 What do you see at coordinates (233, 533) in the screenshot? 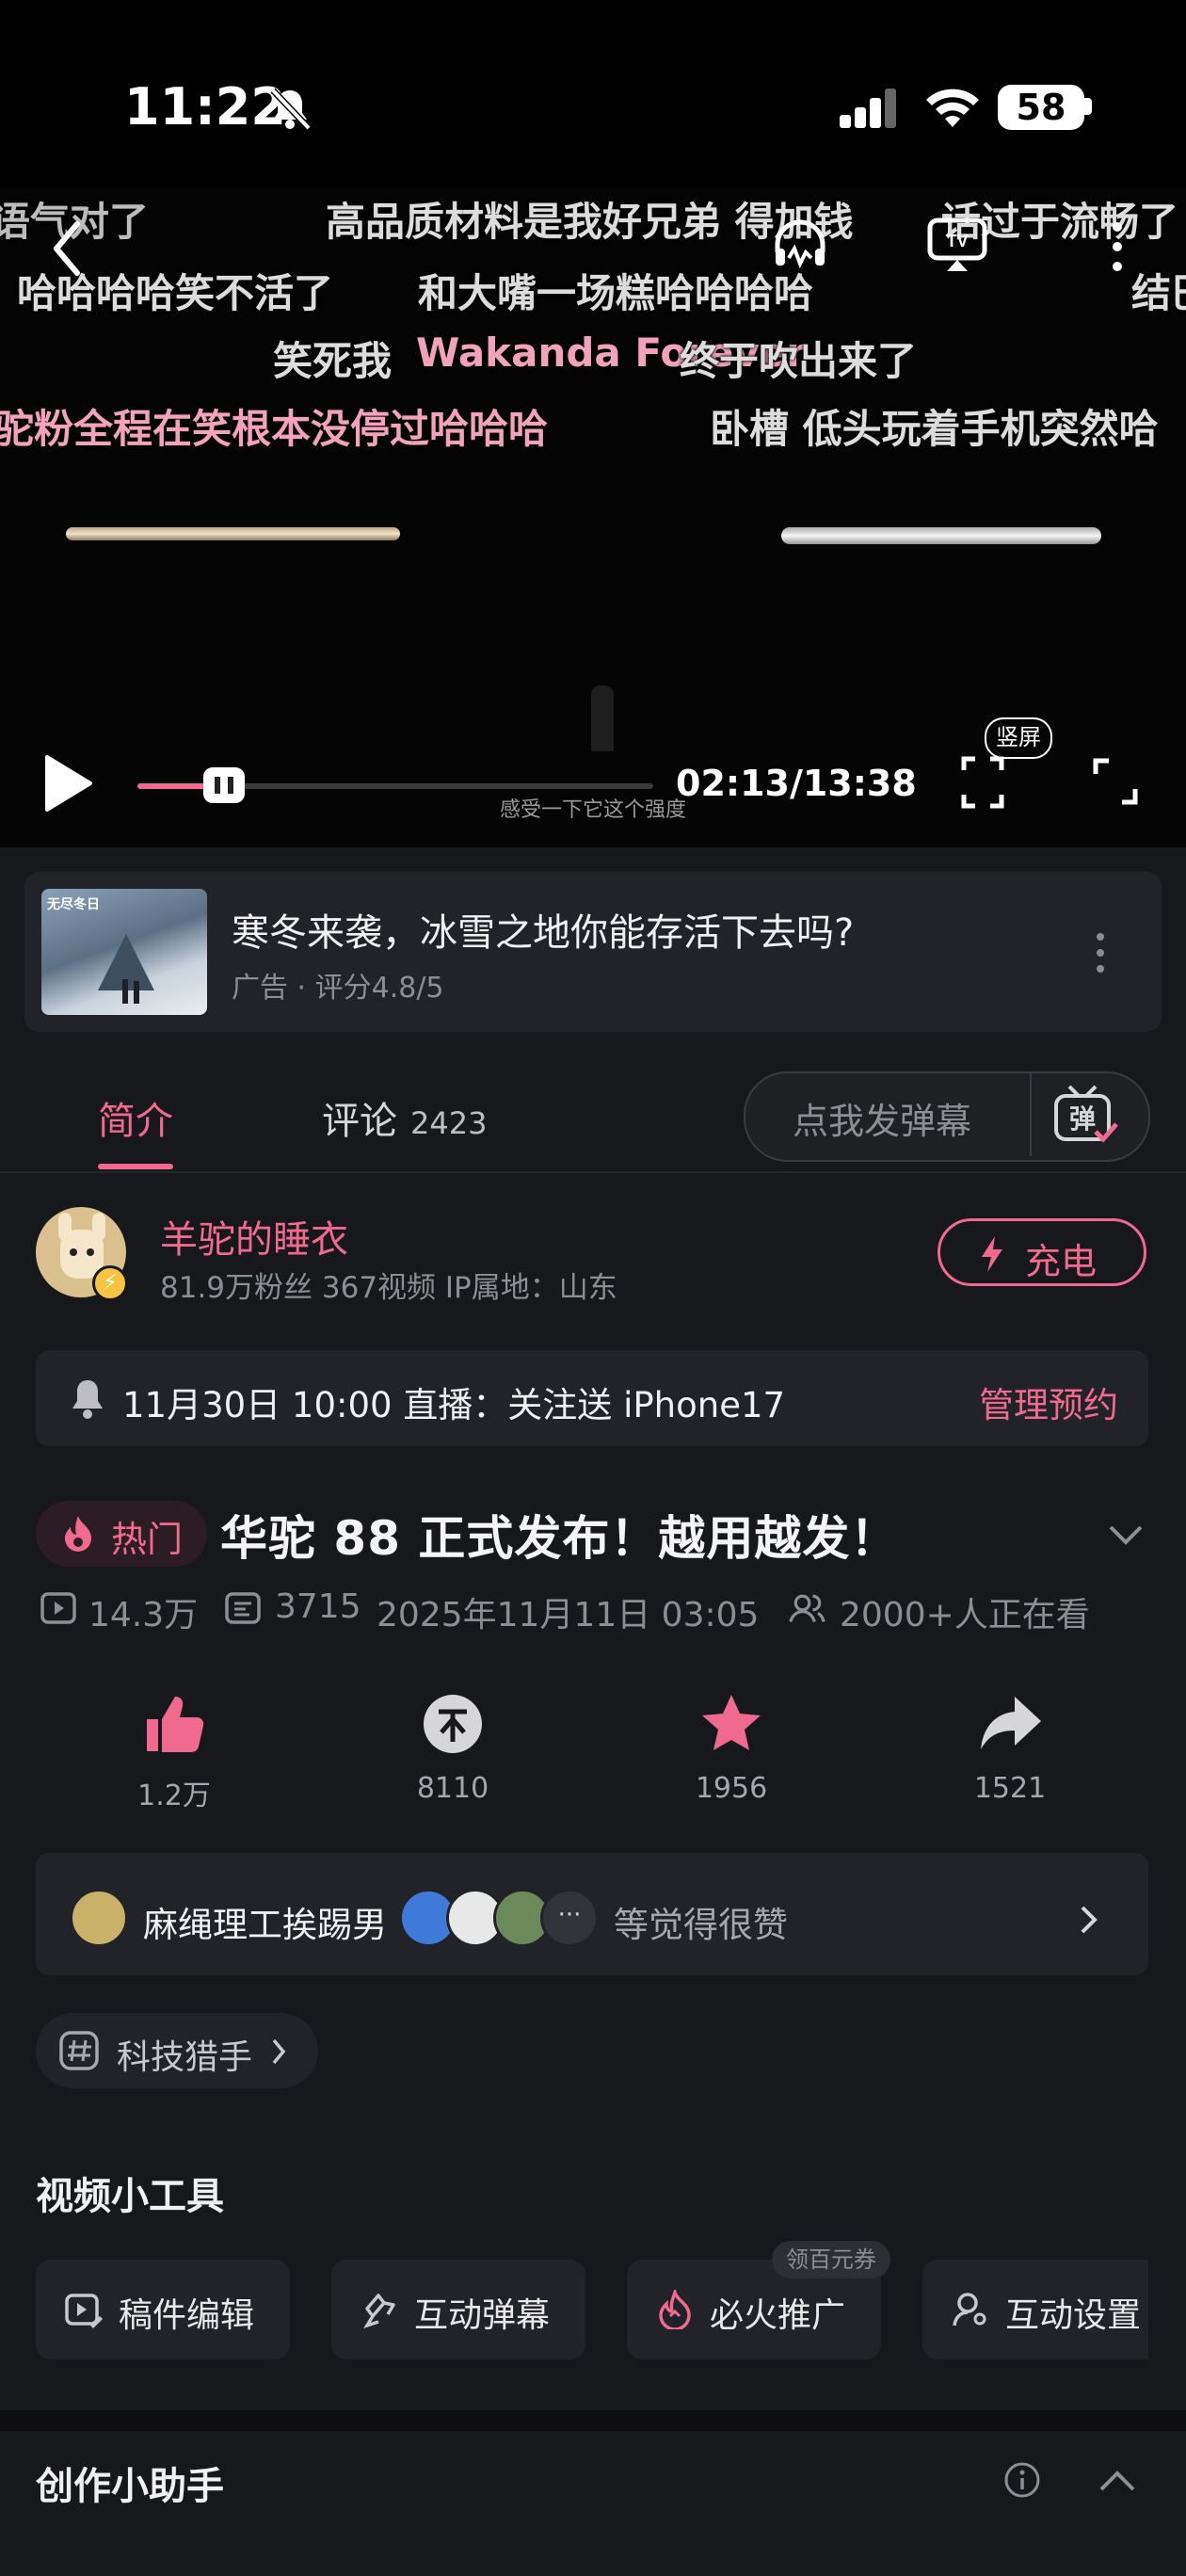
I see `phone-side-gold` at bounding box center [233, 533].